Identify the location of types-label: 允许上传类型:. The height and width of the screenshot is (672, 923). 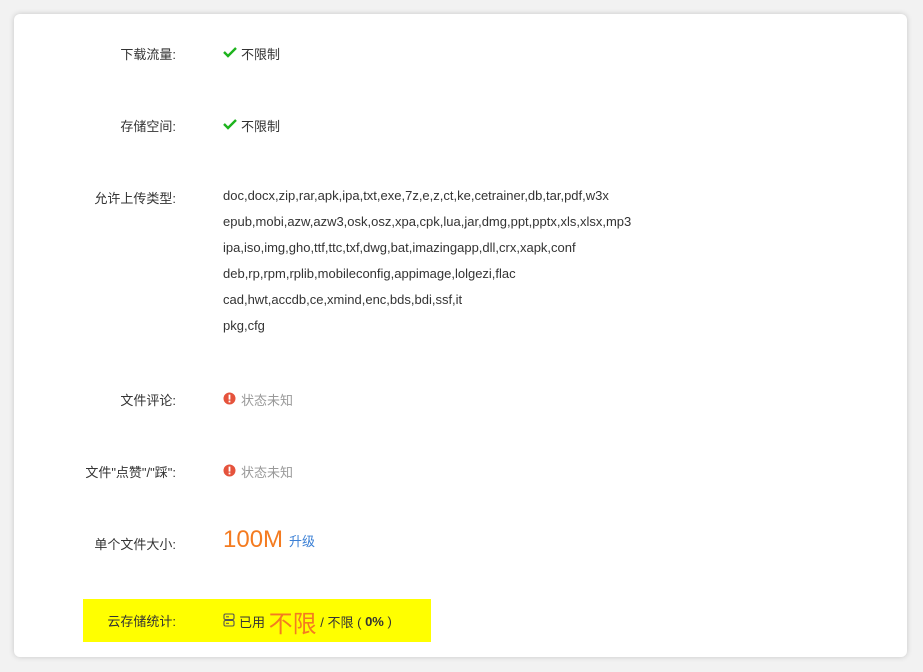
(135, 198).